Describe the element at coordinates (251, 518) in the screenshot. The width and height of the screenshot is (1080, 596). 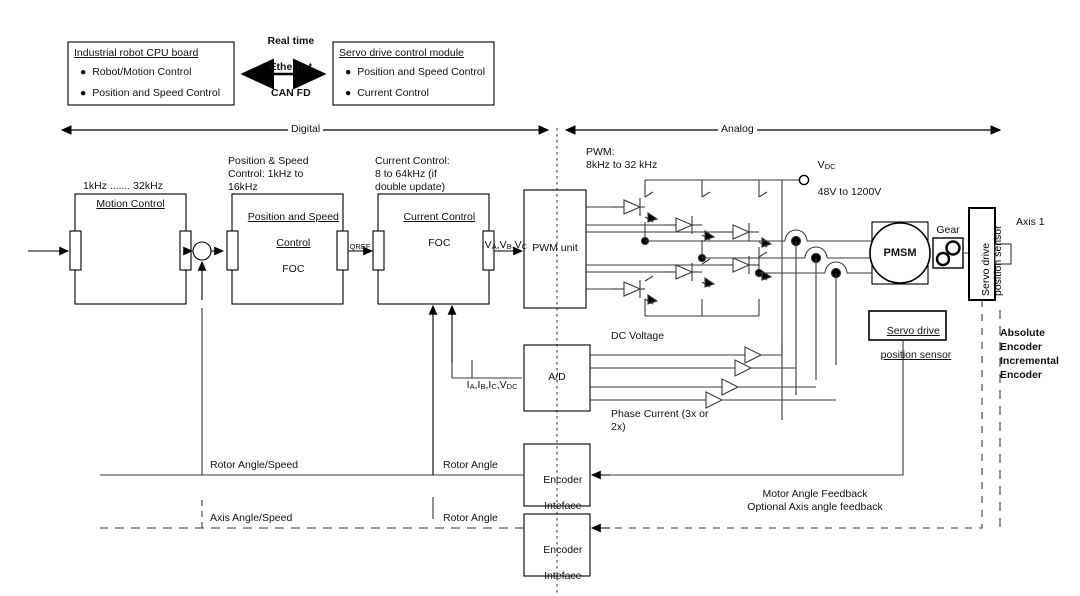
I see `axis-angle-speed-label: Axis Angle/Speed` at that location.